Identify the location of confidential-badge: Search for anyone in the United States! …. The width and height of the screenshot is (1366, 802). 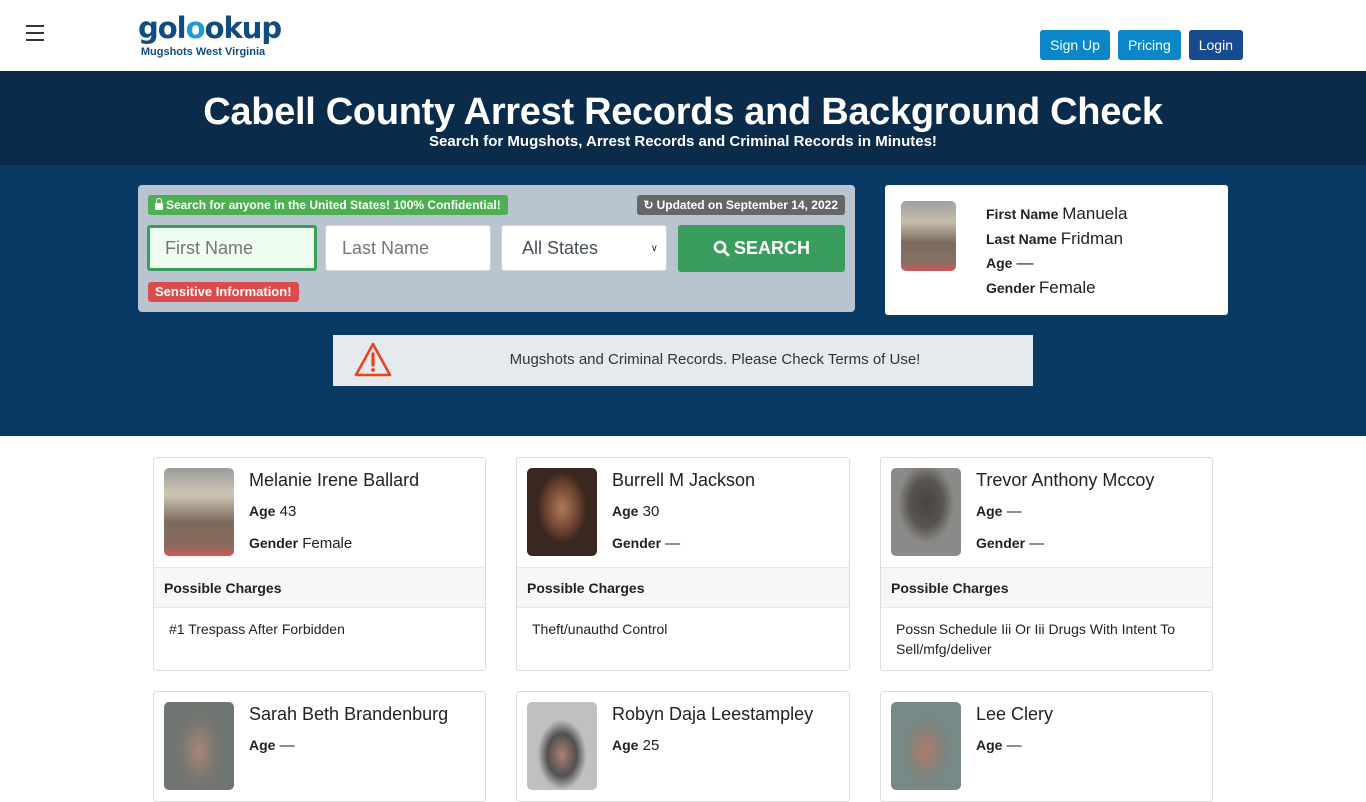
(328, 205).